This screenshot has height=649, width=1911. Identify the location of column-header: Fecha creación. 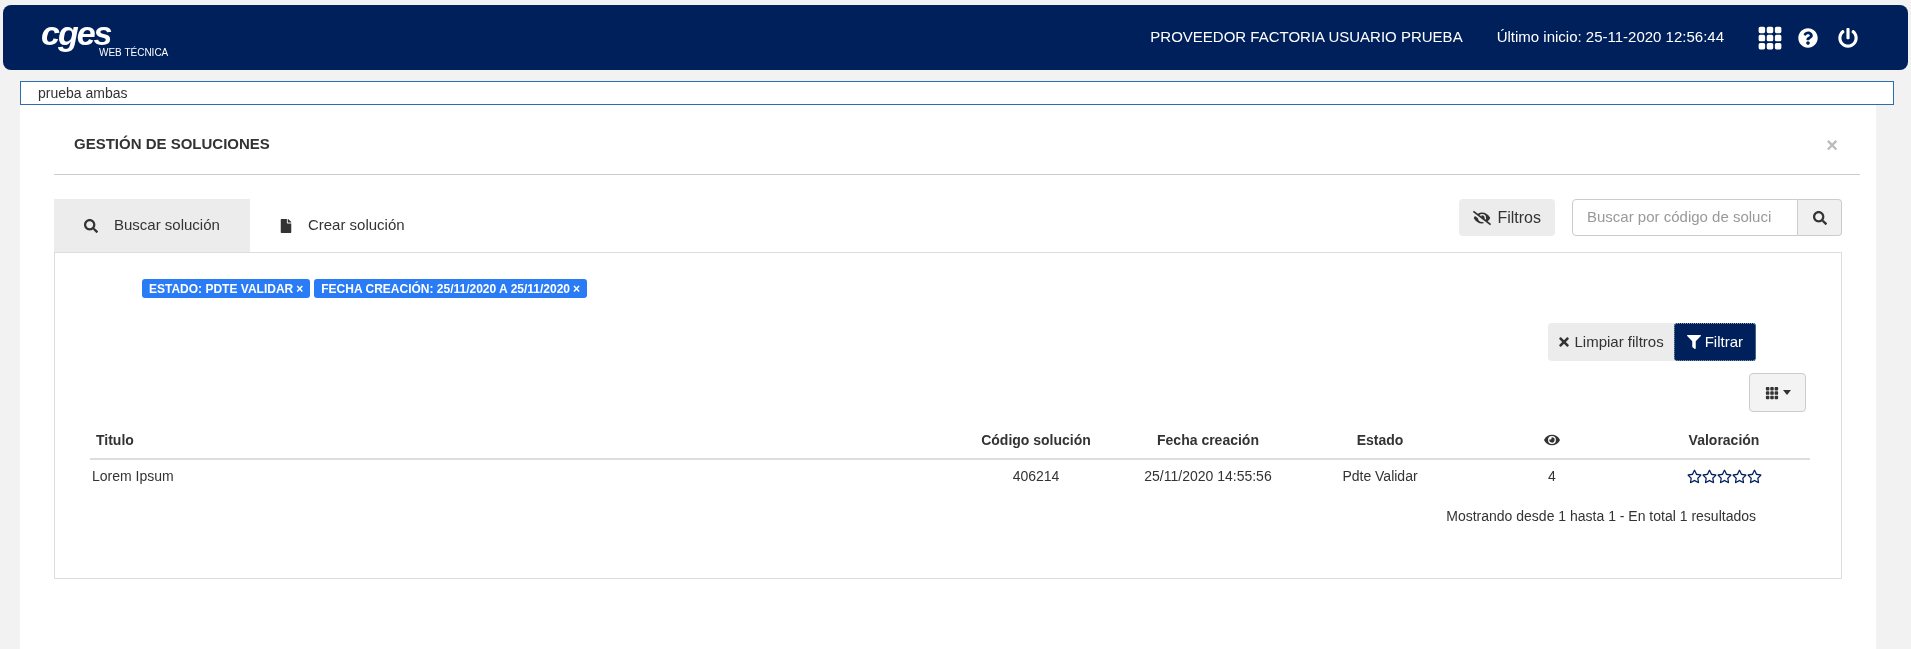
(1208, 440).